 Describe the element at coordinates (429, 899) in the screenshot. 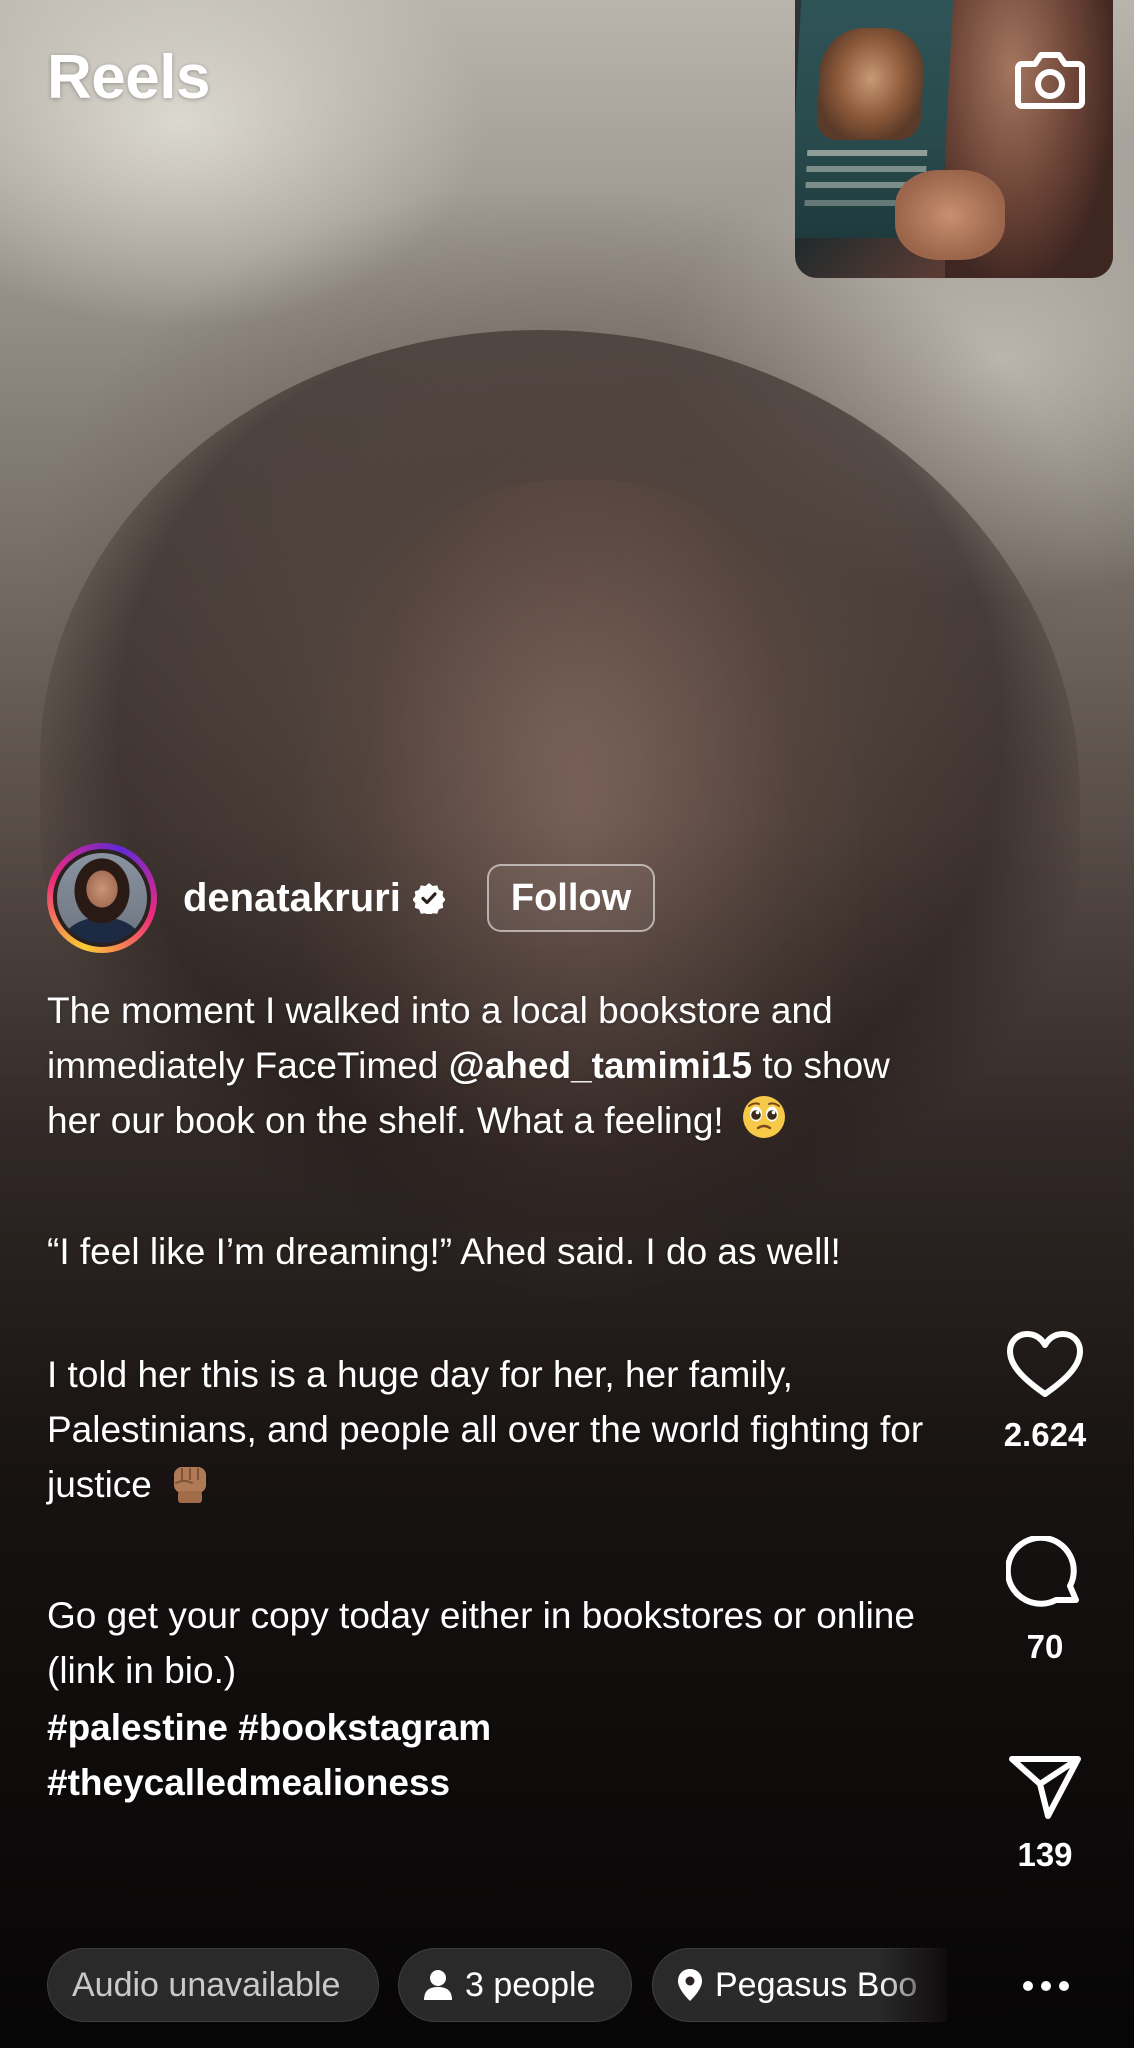

I see `verified-badge-icon` at that location.